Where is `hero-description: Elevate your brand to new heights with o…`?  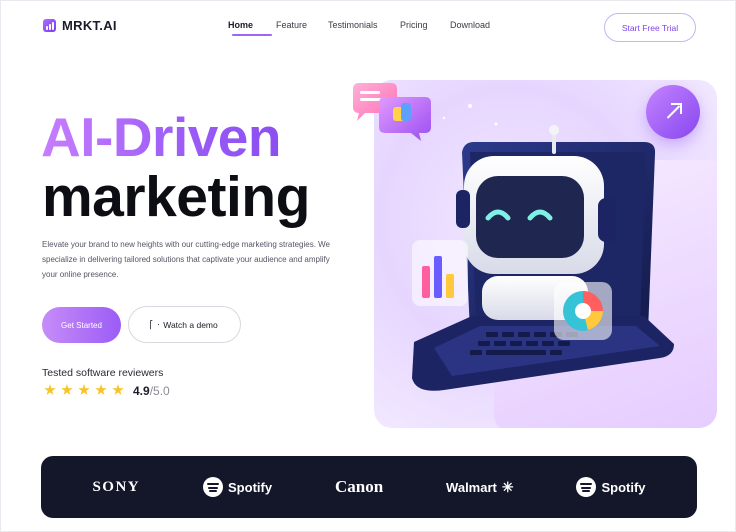 hero-description: Elevate your brand to new heights with o… is located at coordinates (186, 259).